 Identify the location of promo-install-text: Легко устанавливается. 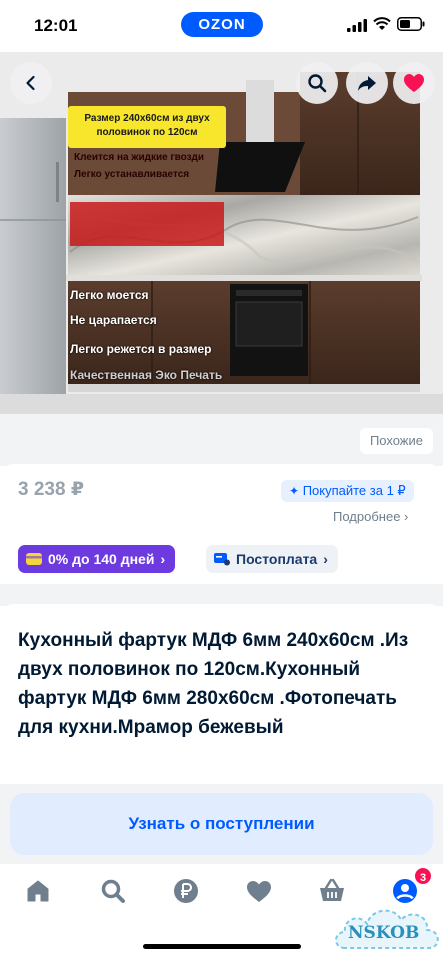
(132, 174).